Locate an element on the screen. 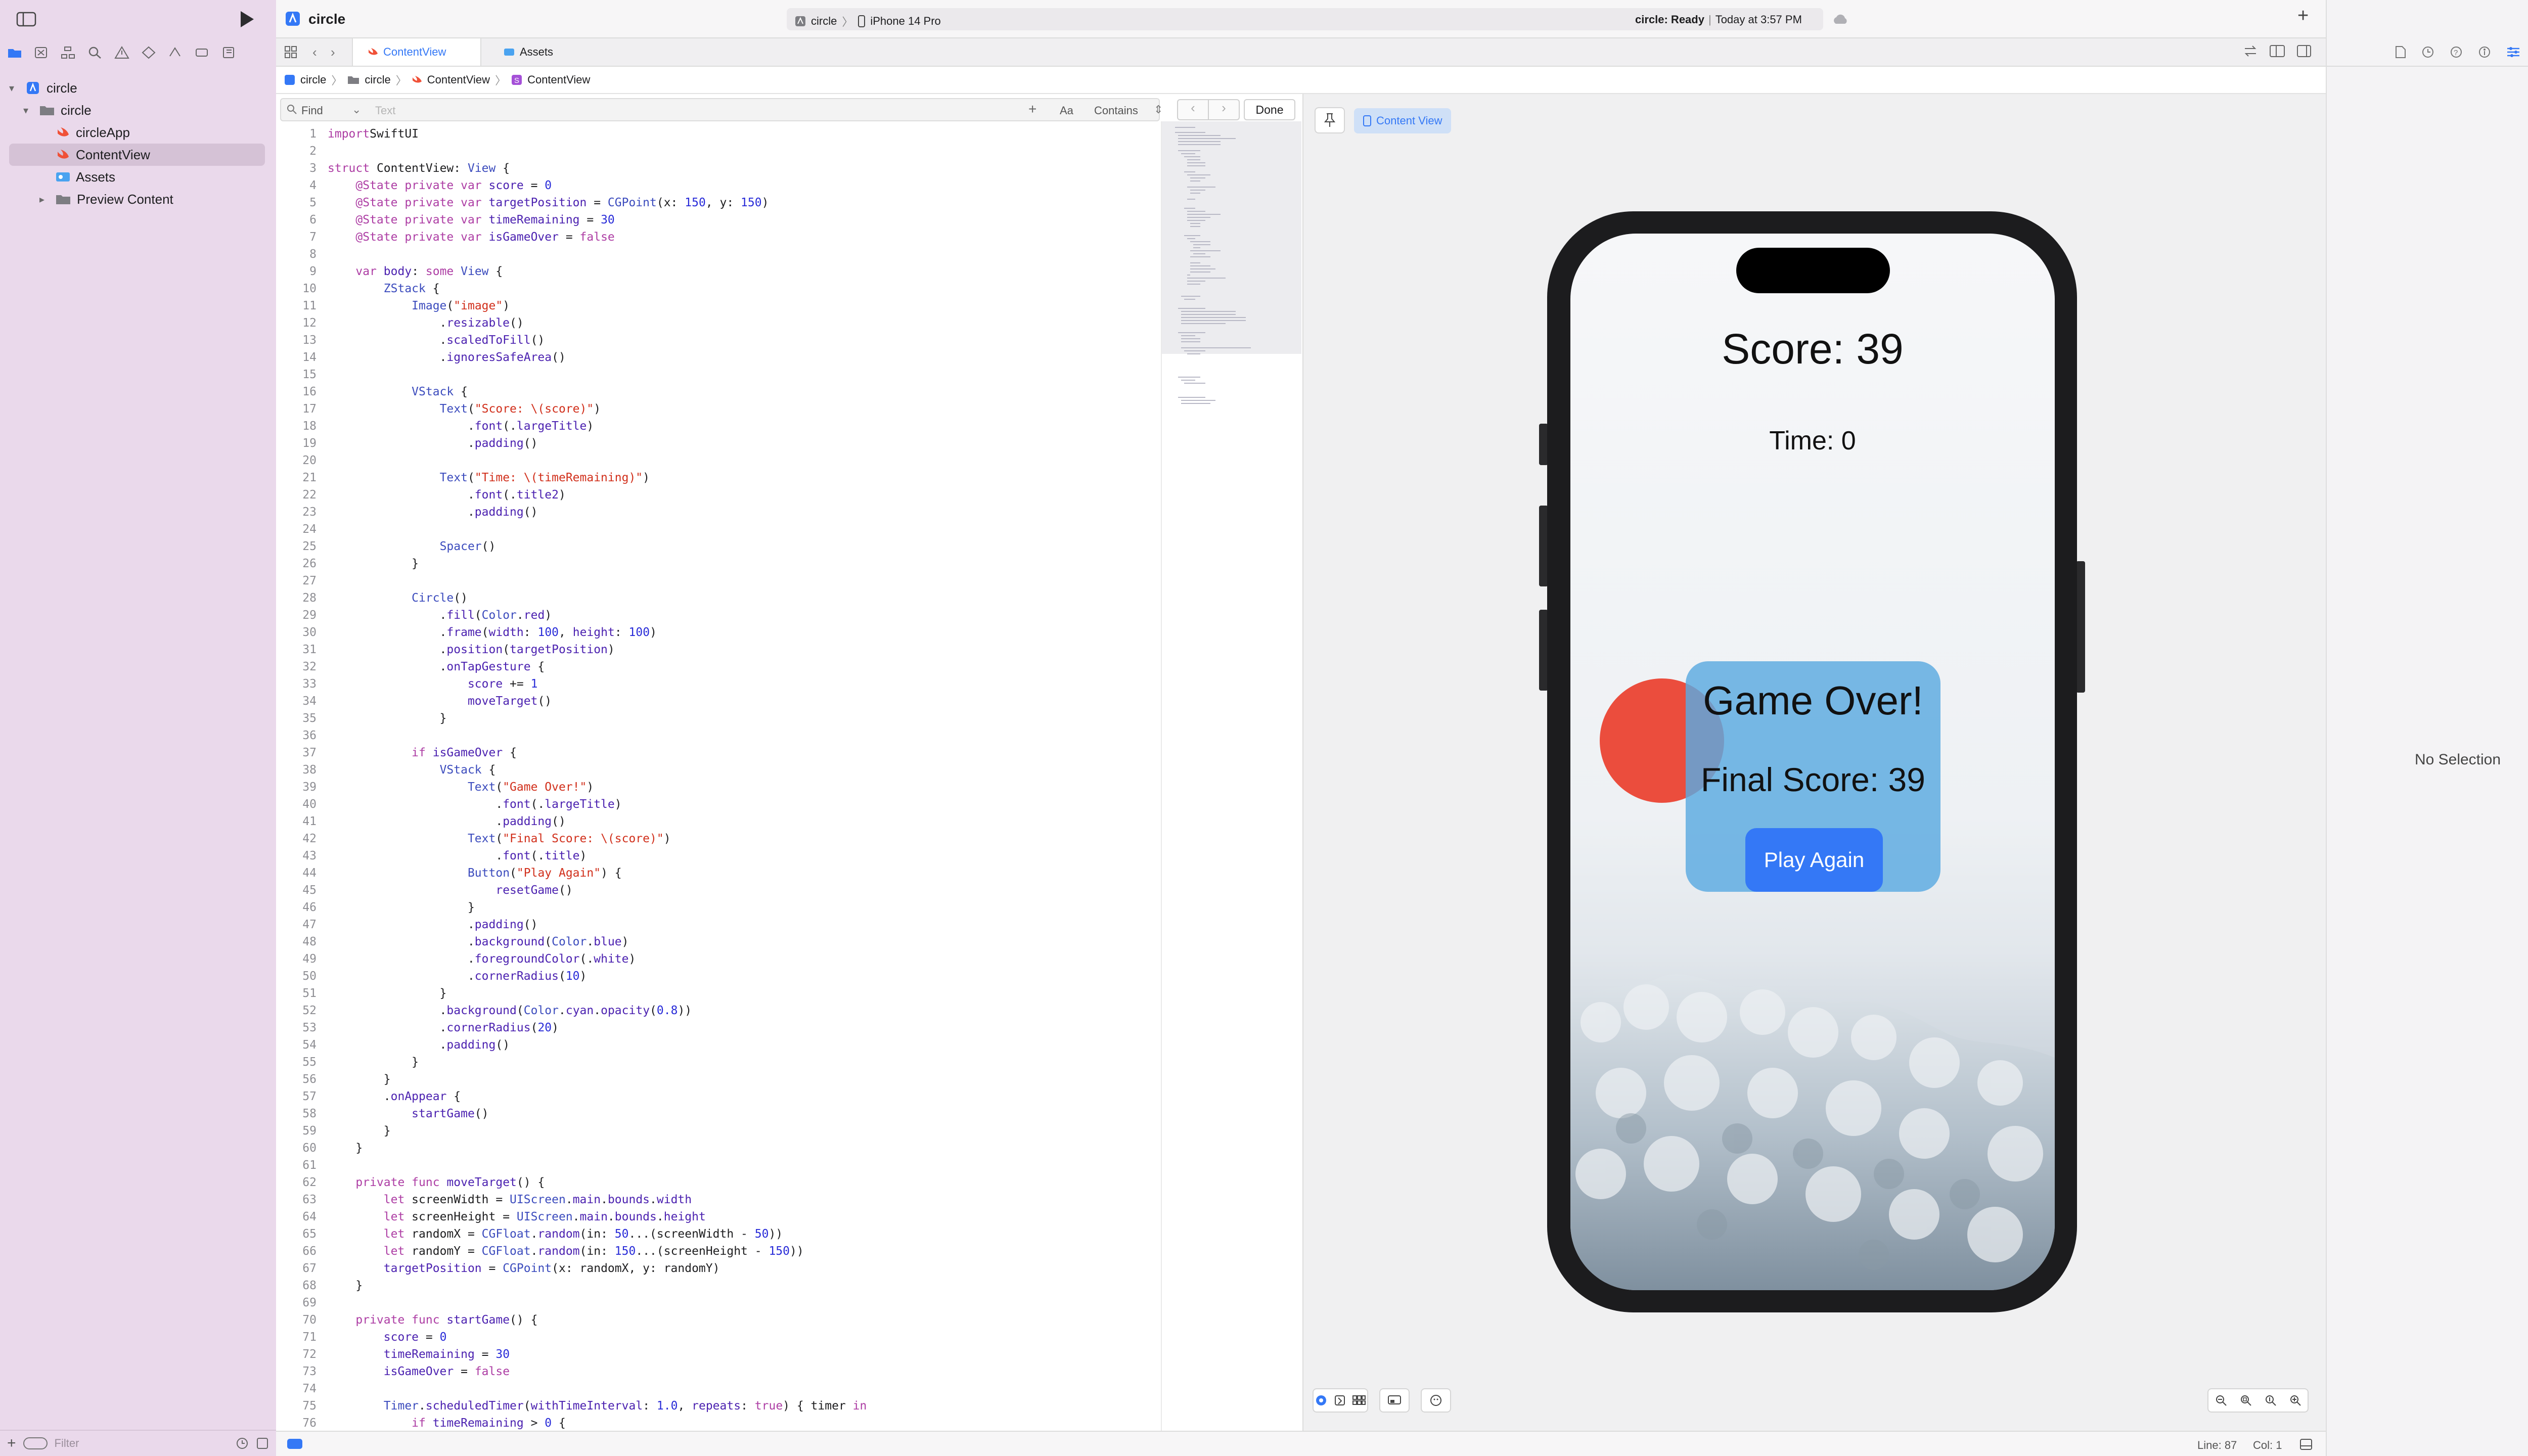 This screenshot has width=2528, height=1456. color-scheme-icon is located at coordinates (1436, 1400).